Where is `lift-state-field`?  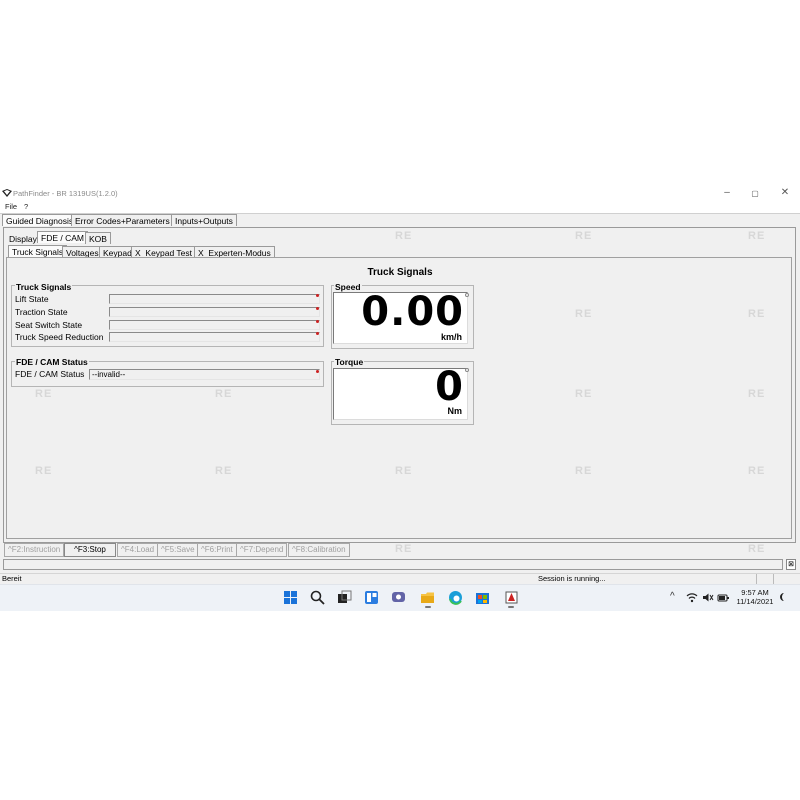
lift-state-field is located at coordinates (214, 299).